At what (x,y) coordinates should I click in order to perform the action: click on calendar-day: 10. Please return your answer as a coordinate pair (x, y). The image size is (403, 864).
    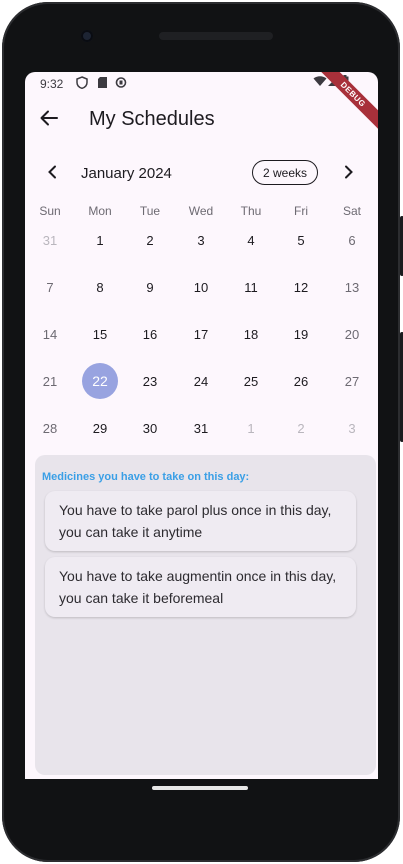
    Looking at the image, I should click on (201, 287).